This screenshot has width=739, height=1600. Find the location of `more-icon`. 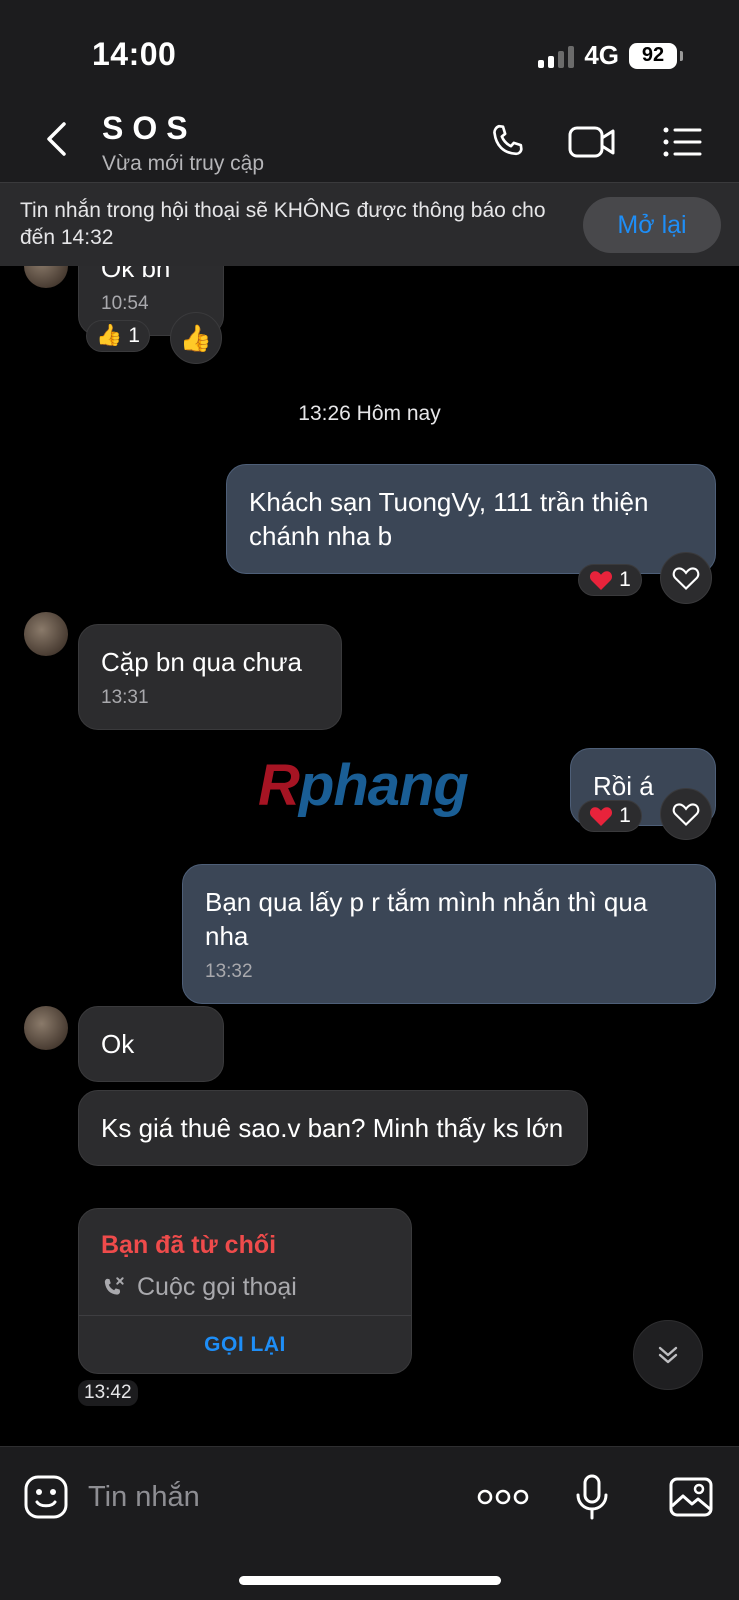

more-icon is located at coordinates (503, 1497).